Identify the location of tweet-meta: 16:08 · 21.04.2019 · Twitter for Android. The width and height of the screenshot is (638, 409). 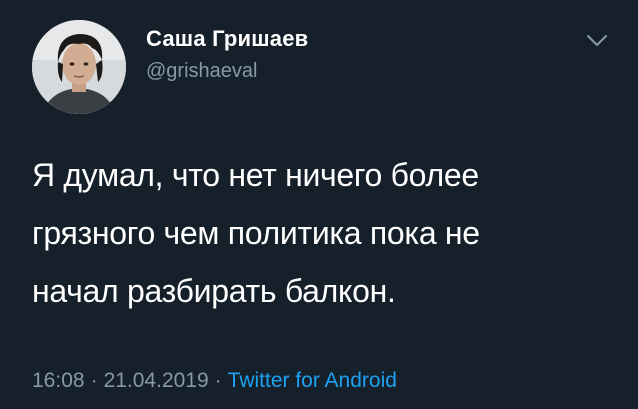
(214, 381).